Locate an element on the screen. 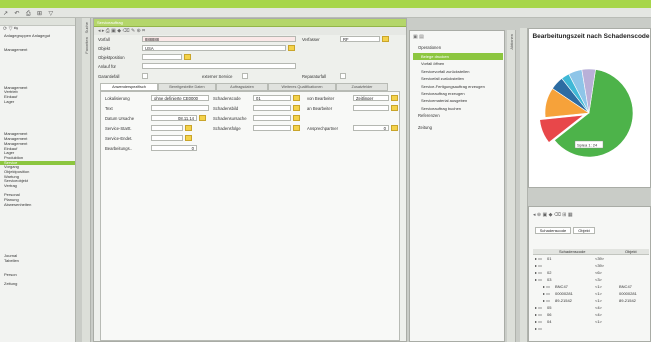 This screenshot has height=342, width=651. verfasser-lookup-button is located at coordinates (385, 39).